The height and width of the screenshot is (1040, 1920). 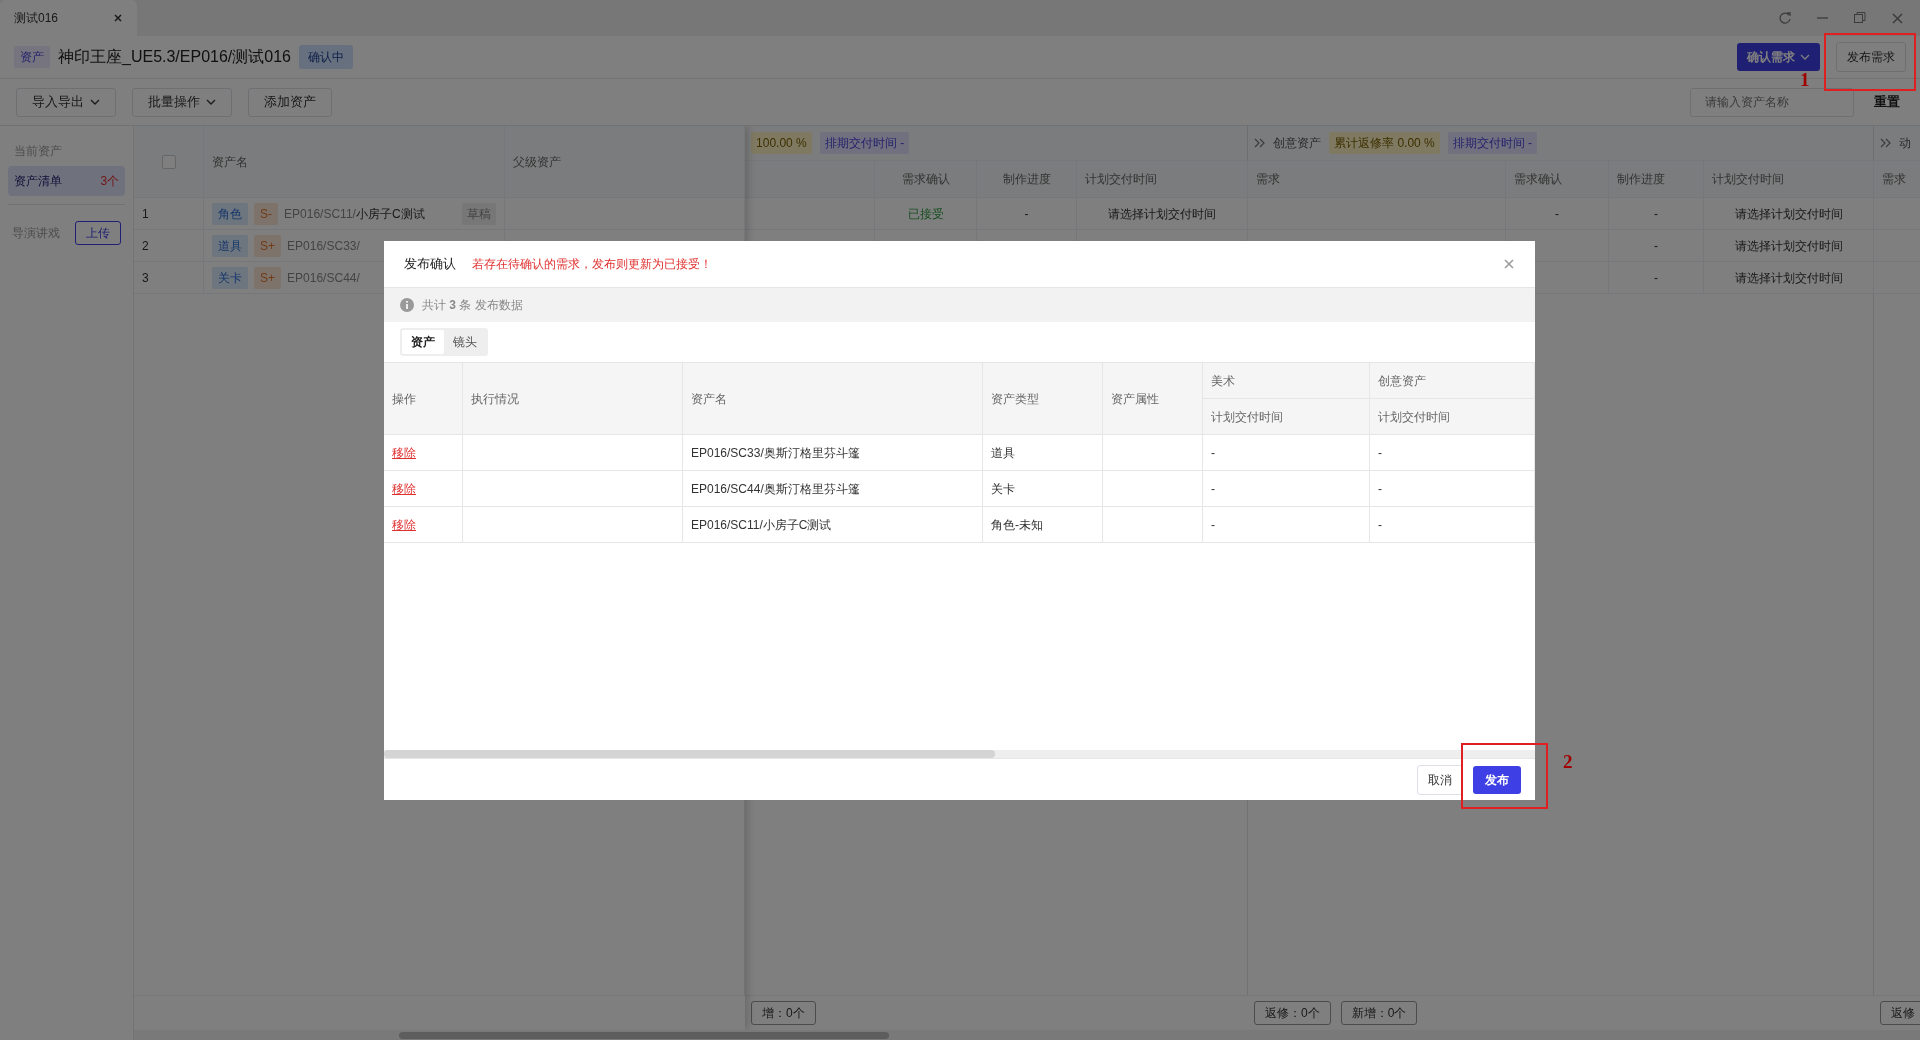 I want to click on row-number: 1, so click(x=169, y=214).